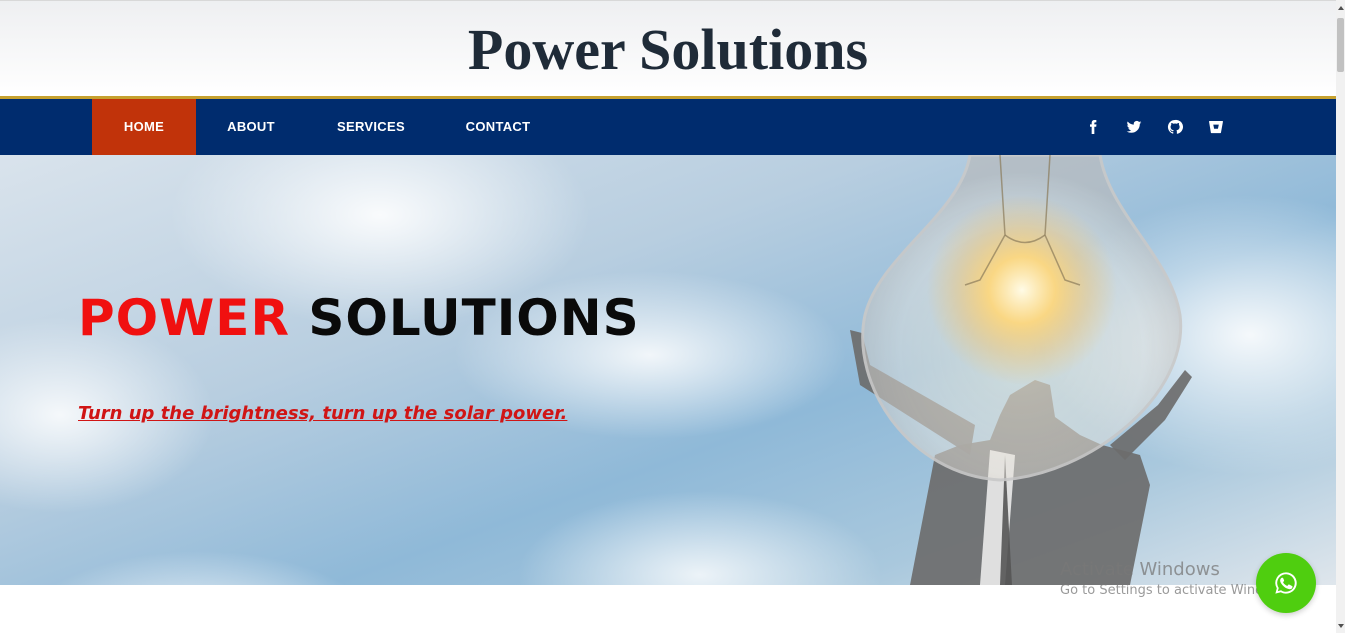  I want to click on hero-title-power: POWER, so click(184, 318).